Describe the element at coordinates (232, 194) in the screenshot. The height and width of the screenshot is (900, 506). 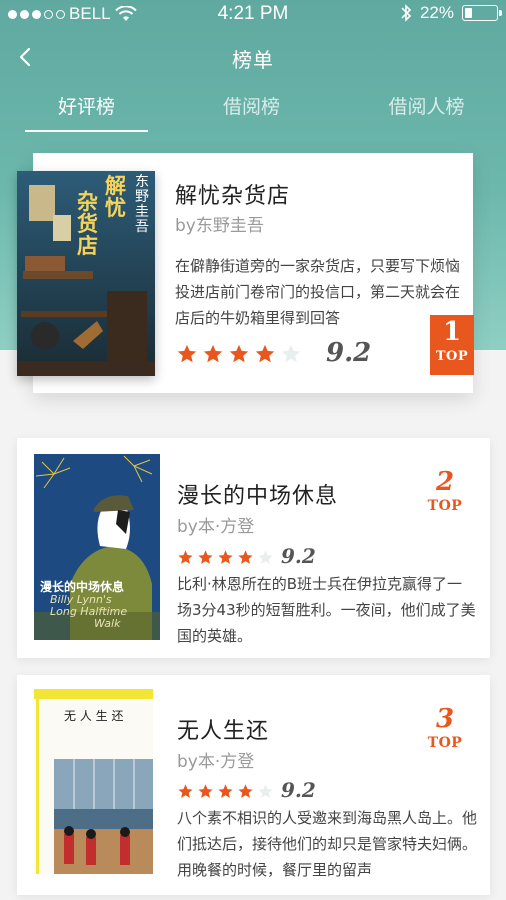
I see `book-title: 解忧杂货店` at that location.